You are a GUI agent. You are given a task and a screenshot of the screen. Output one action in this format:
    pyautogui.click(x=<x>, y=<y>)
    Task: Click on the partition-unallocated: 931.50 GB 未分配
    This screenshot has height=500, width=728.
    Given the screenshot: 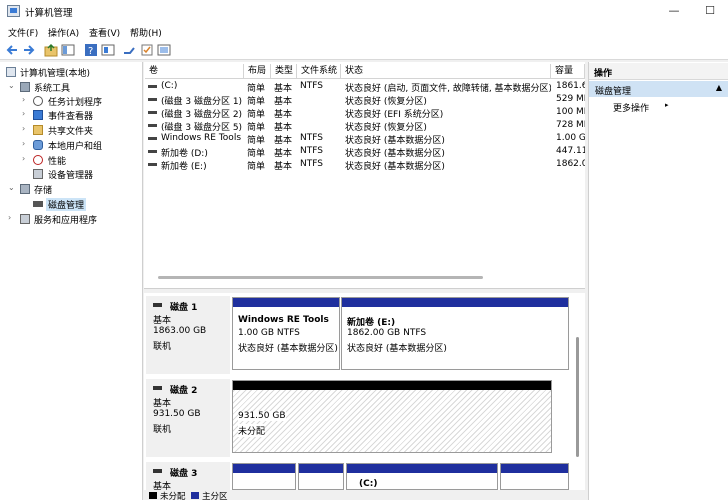 What is the action you would take?
    pyautogui.click(x=392, y=416)
    